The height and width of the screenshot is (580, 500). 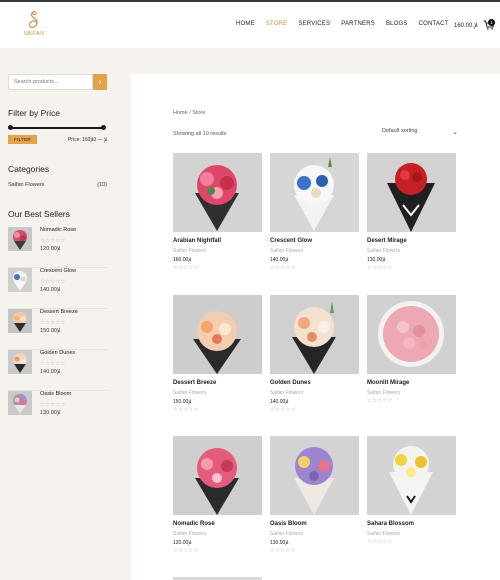 What do you see at coordinates (217, 383) in the screenshot?
I see `product-name: Dessert Breeze` at bounding box center [217, 383].